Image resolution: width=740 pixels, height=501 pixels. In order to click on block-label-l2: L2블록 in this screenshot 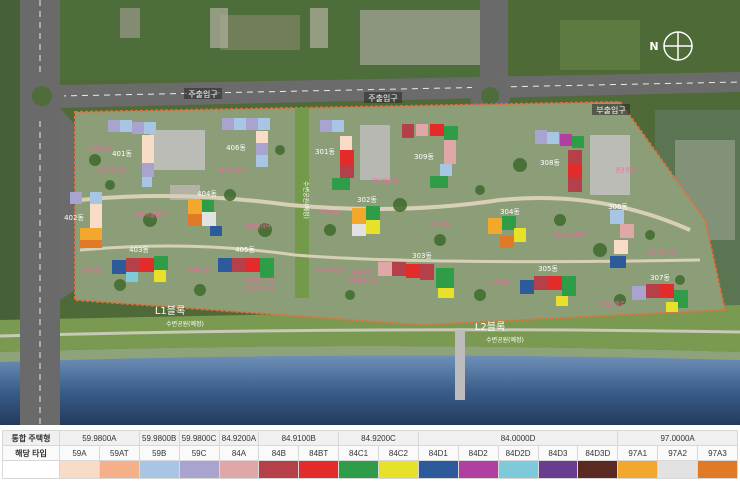, I will do `click(490, 327)`.